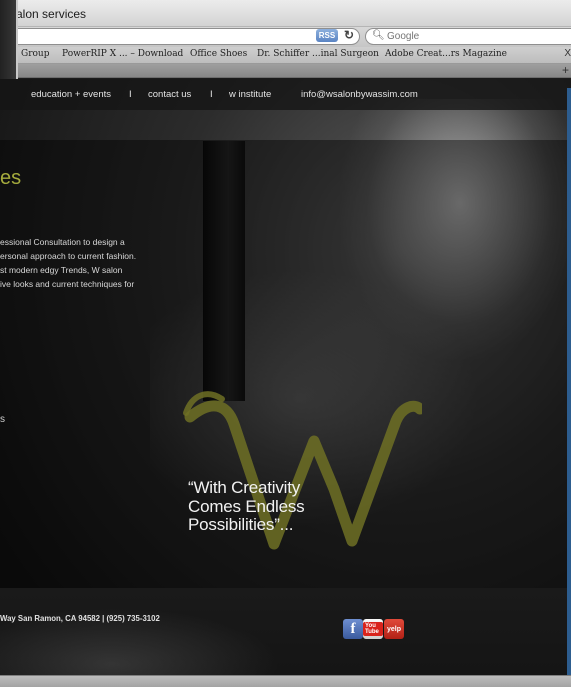 Image resolution: width=571 pixels, height=687 pixels. I want to click on section-title: es, so click(11, 178).